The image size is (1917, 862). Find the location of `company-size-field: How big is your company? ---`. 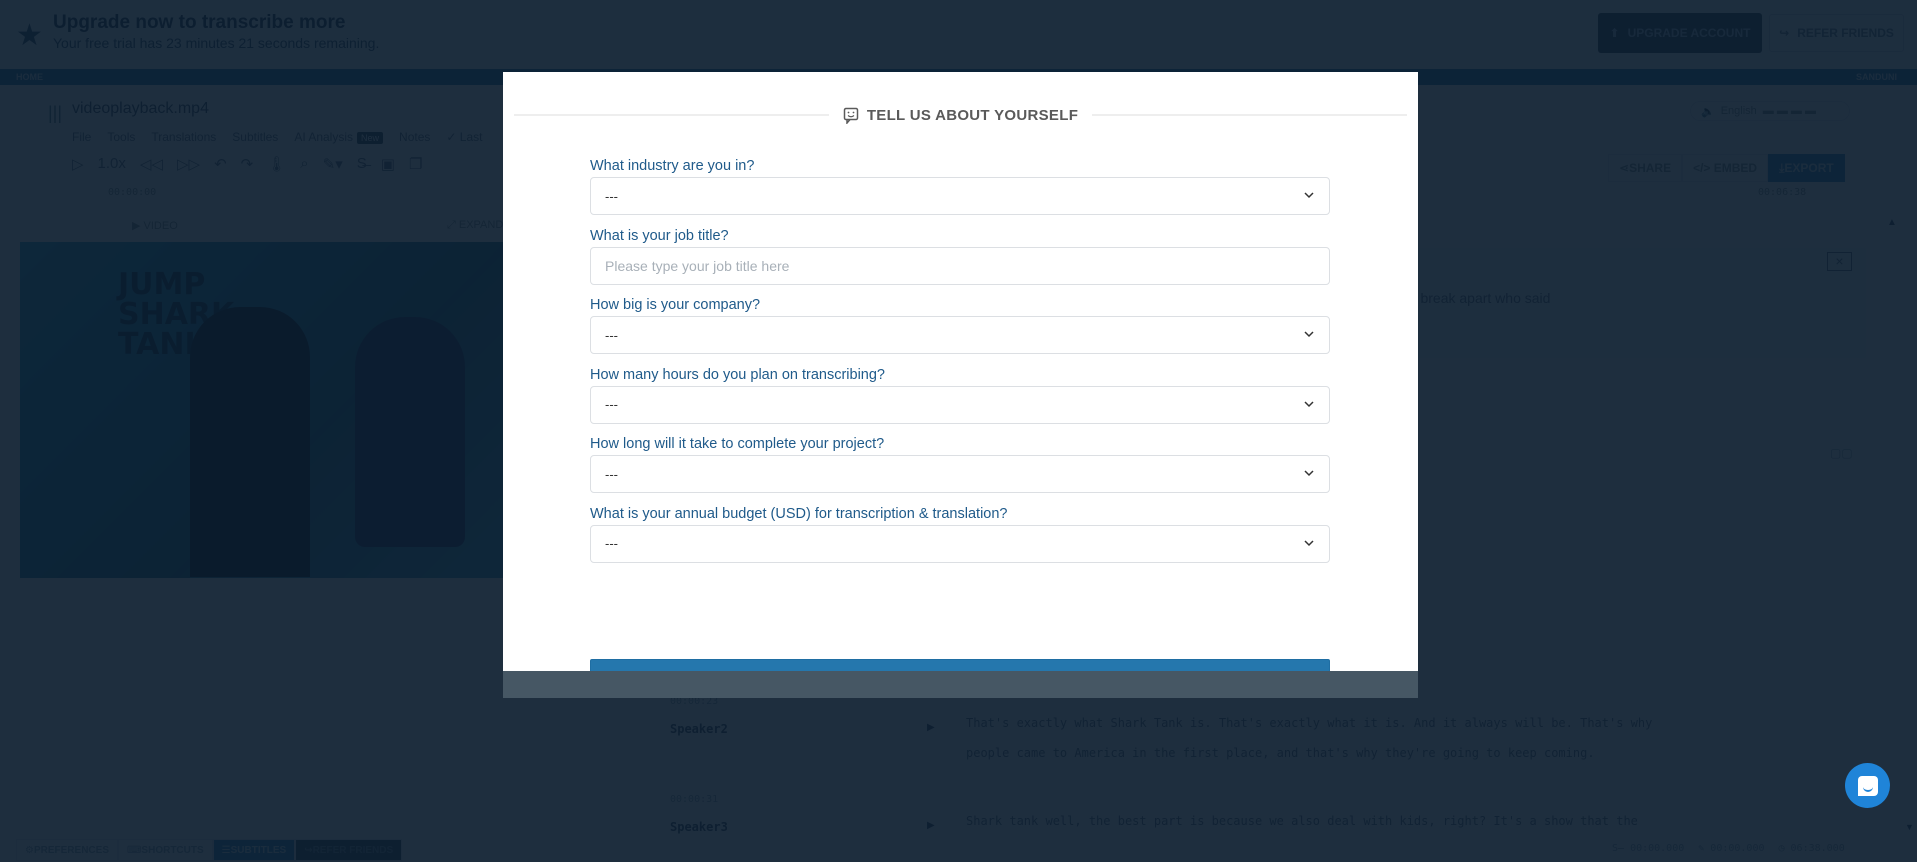

company-size-field: How big is your company? --- is located at coordinates (960, 331).